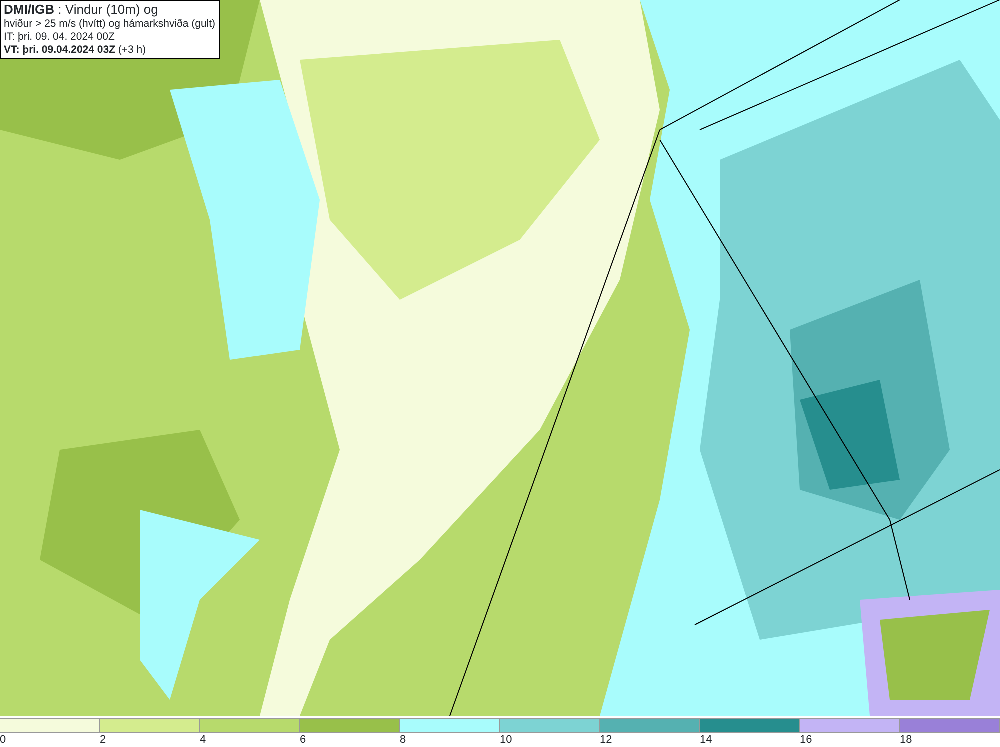  Describe the element at coordinates (103, 740) in the screenshot. I see `scale-label: 2` at that location.